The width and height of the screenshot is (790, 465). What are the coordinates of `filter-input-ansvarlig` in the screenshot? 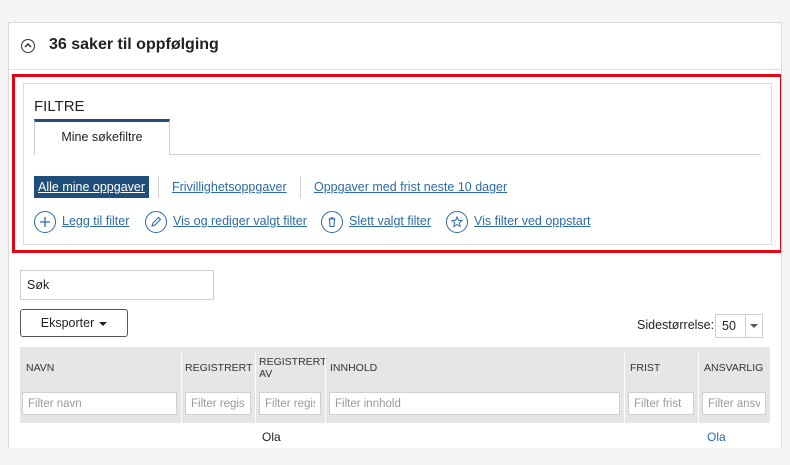 It's located at (734, 403).